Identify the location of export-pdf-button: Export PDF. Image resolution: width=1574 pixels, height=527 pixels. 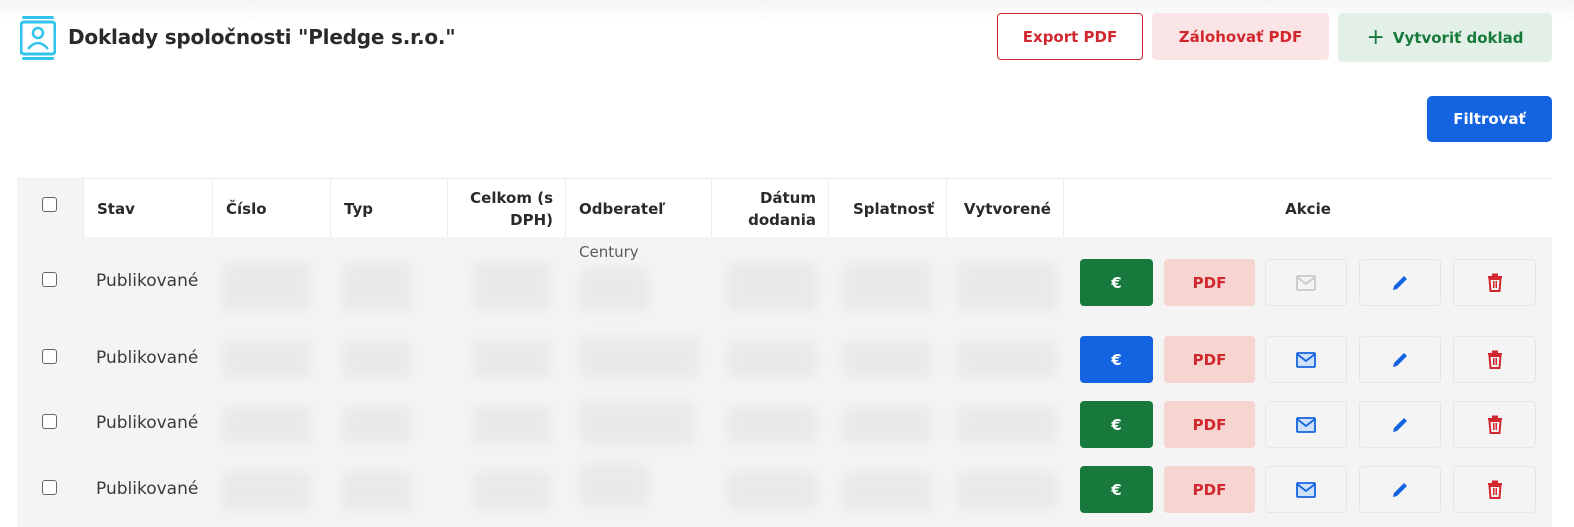
(1070, 36).